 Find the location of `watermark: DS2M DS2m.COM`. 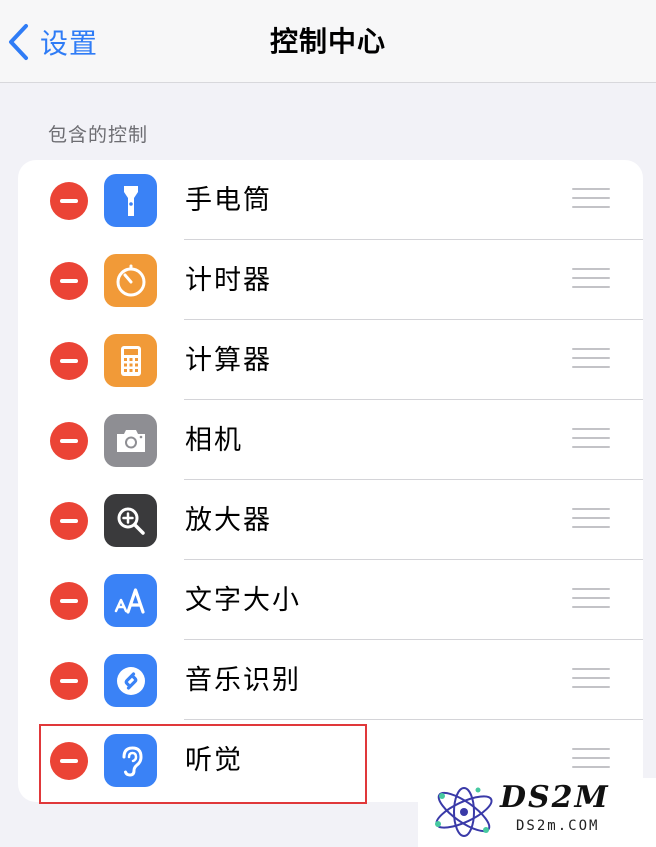

watermark: DS2M DS2m.COM is located at coordinates (537, 812).